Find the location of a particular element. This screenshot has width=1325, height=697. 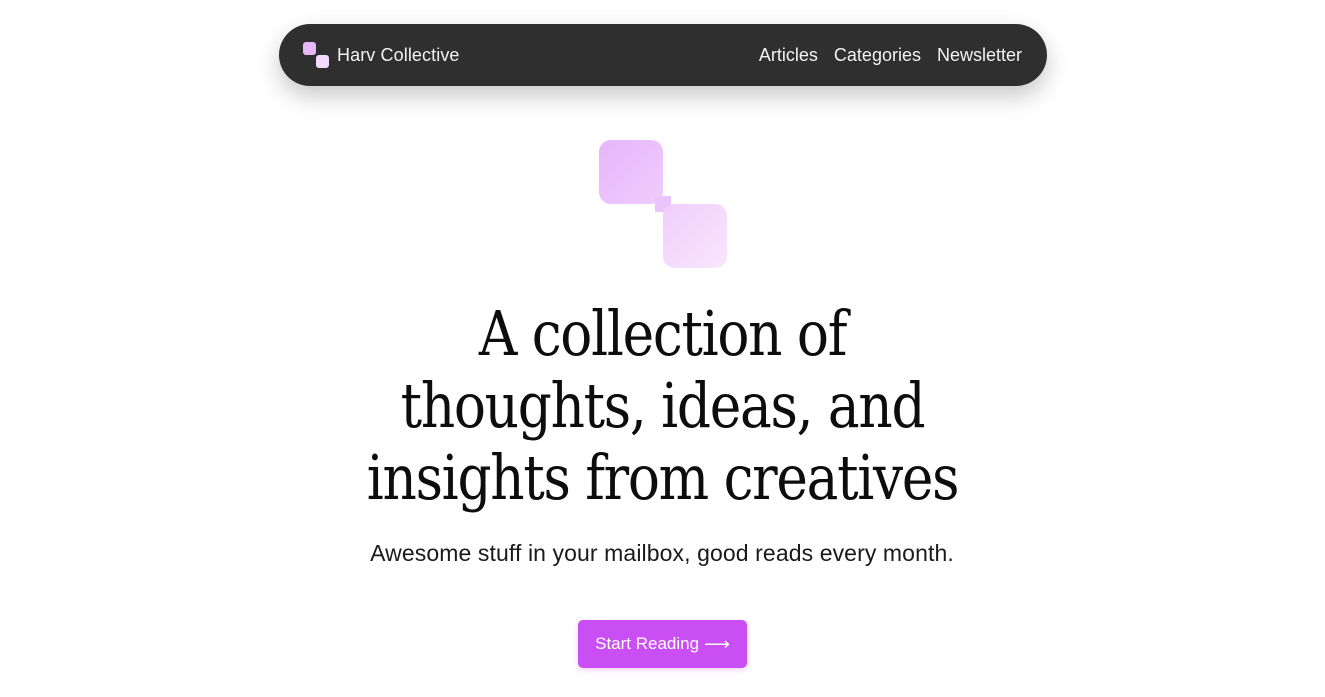

start-reading-button: Start Reading ⟶ is located at coordinates (662, 644).